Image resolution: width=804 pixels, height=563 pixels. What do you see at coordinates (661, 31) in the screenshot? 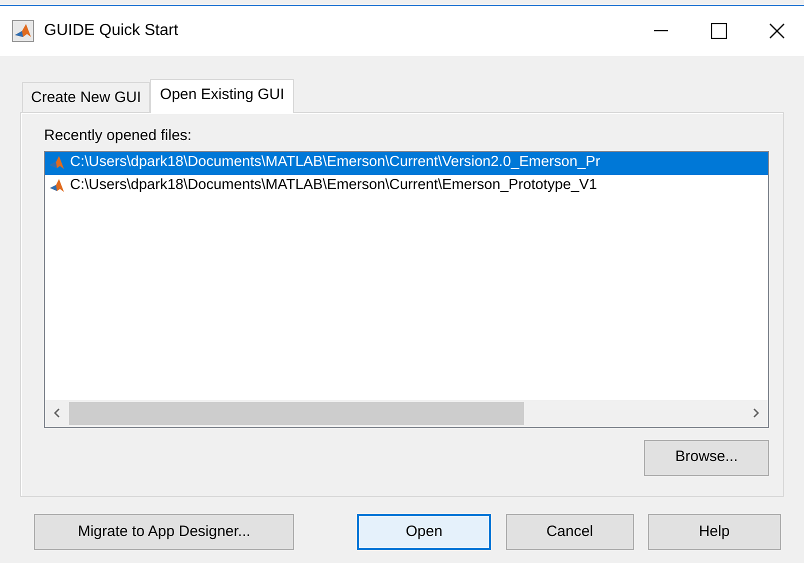
I see `minimize-icon` at bounding box center [661, 31].